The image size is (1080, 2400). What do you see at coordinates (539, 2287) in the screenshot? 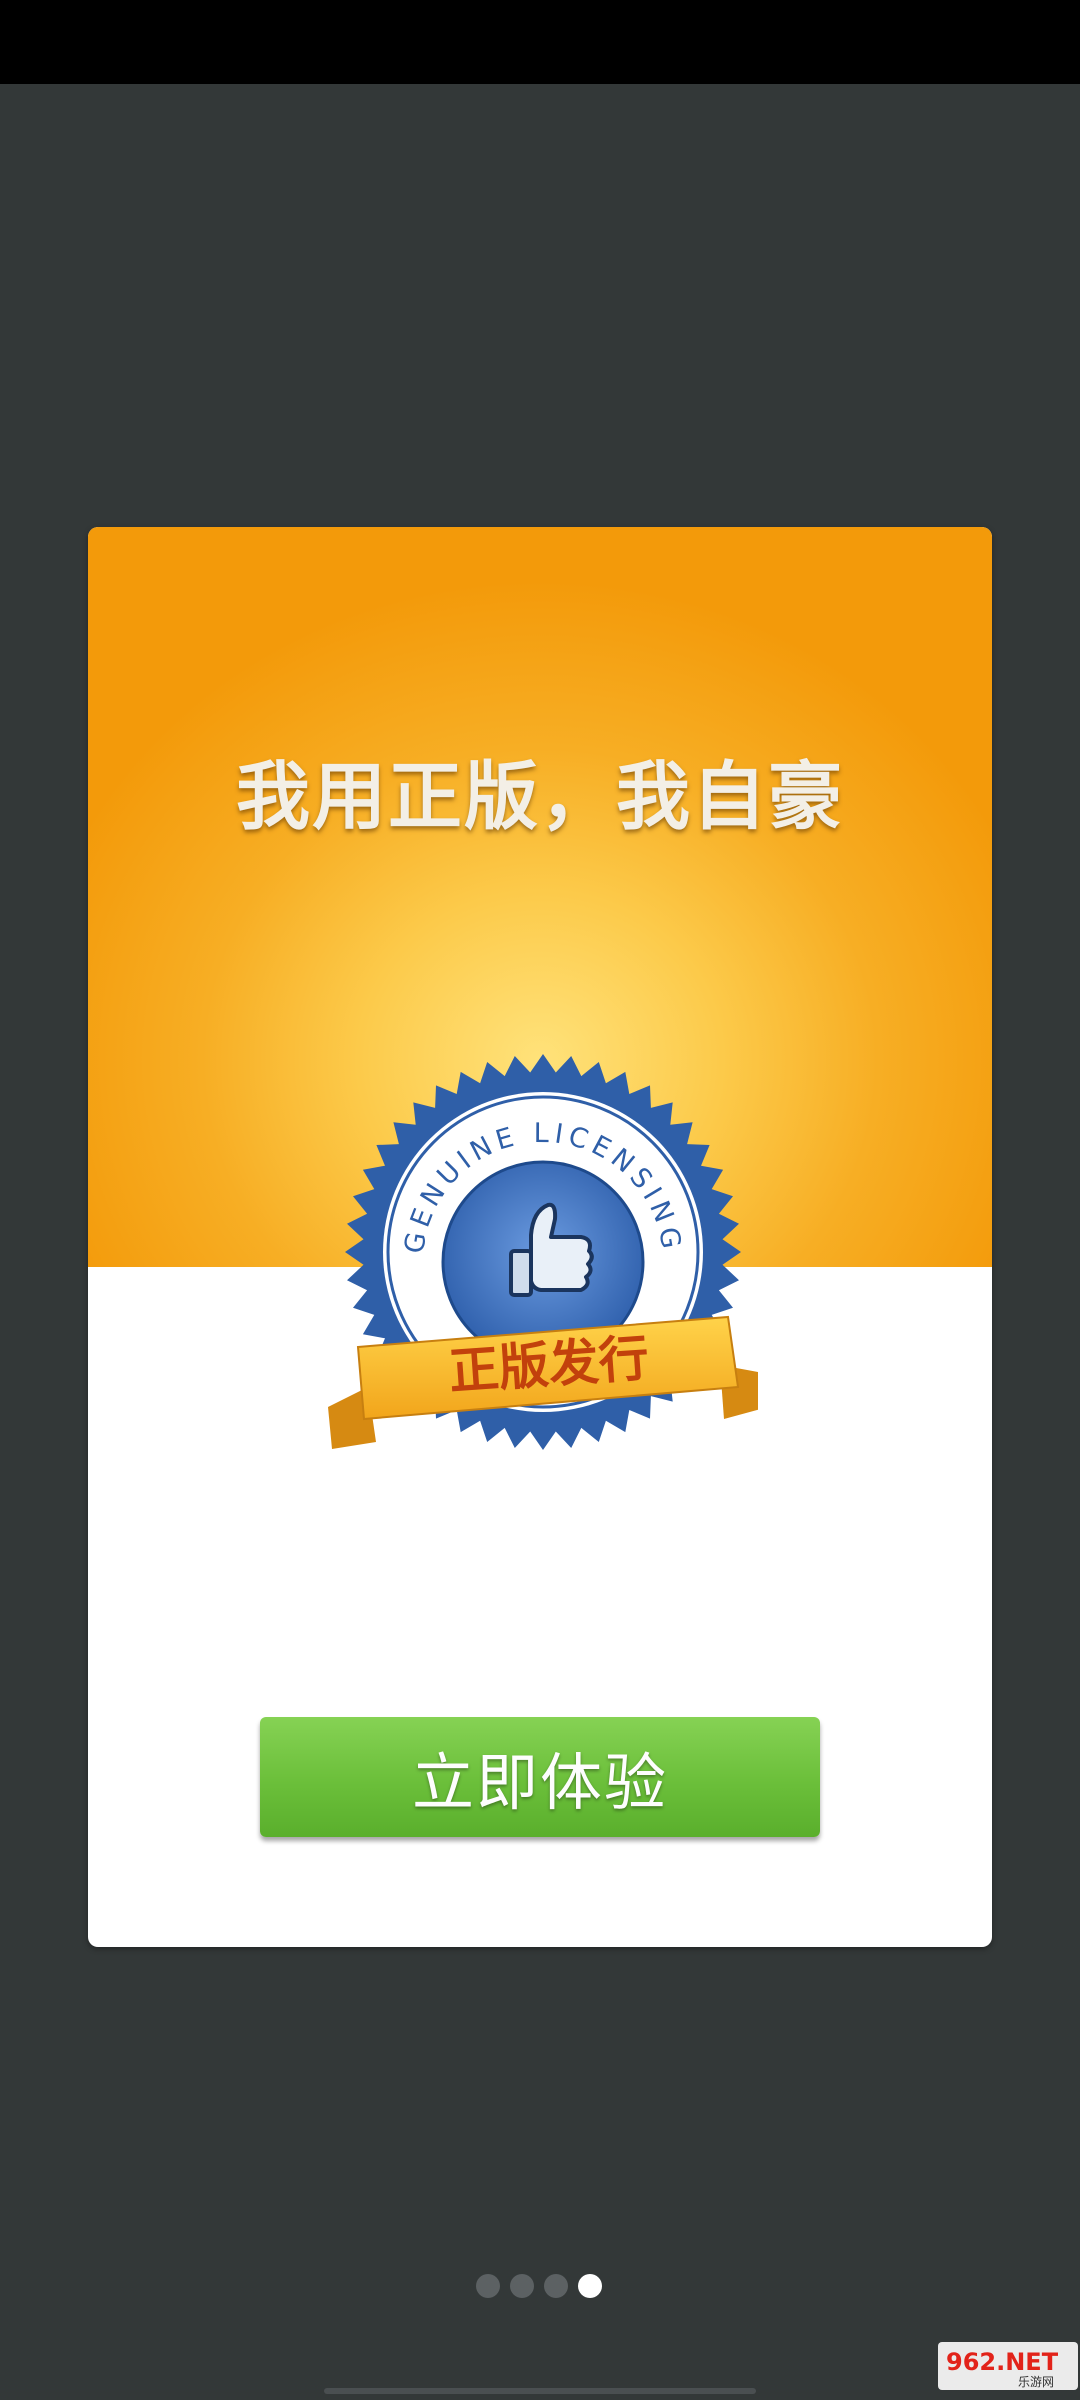
I see `page-indicator` at bounding box center [539, 2287].